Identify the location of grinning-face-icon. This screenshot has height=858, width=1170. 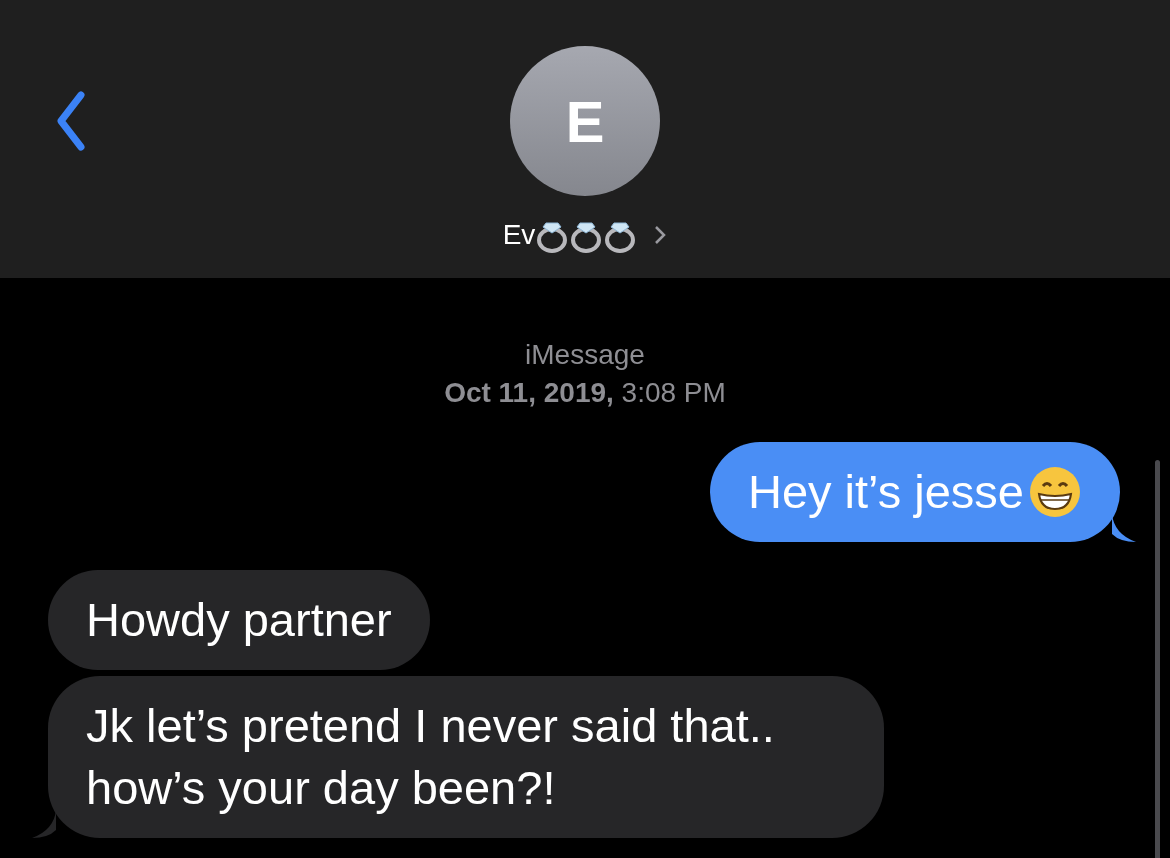
(1055, 492).